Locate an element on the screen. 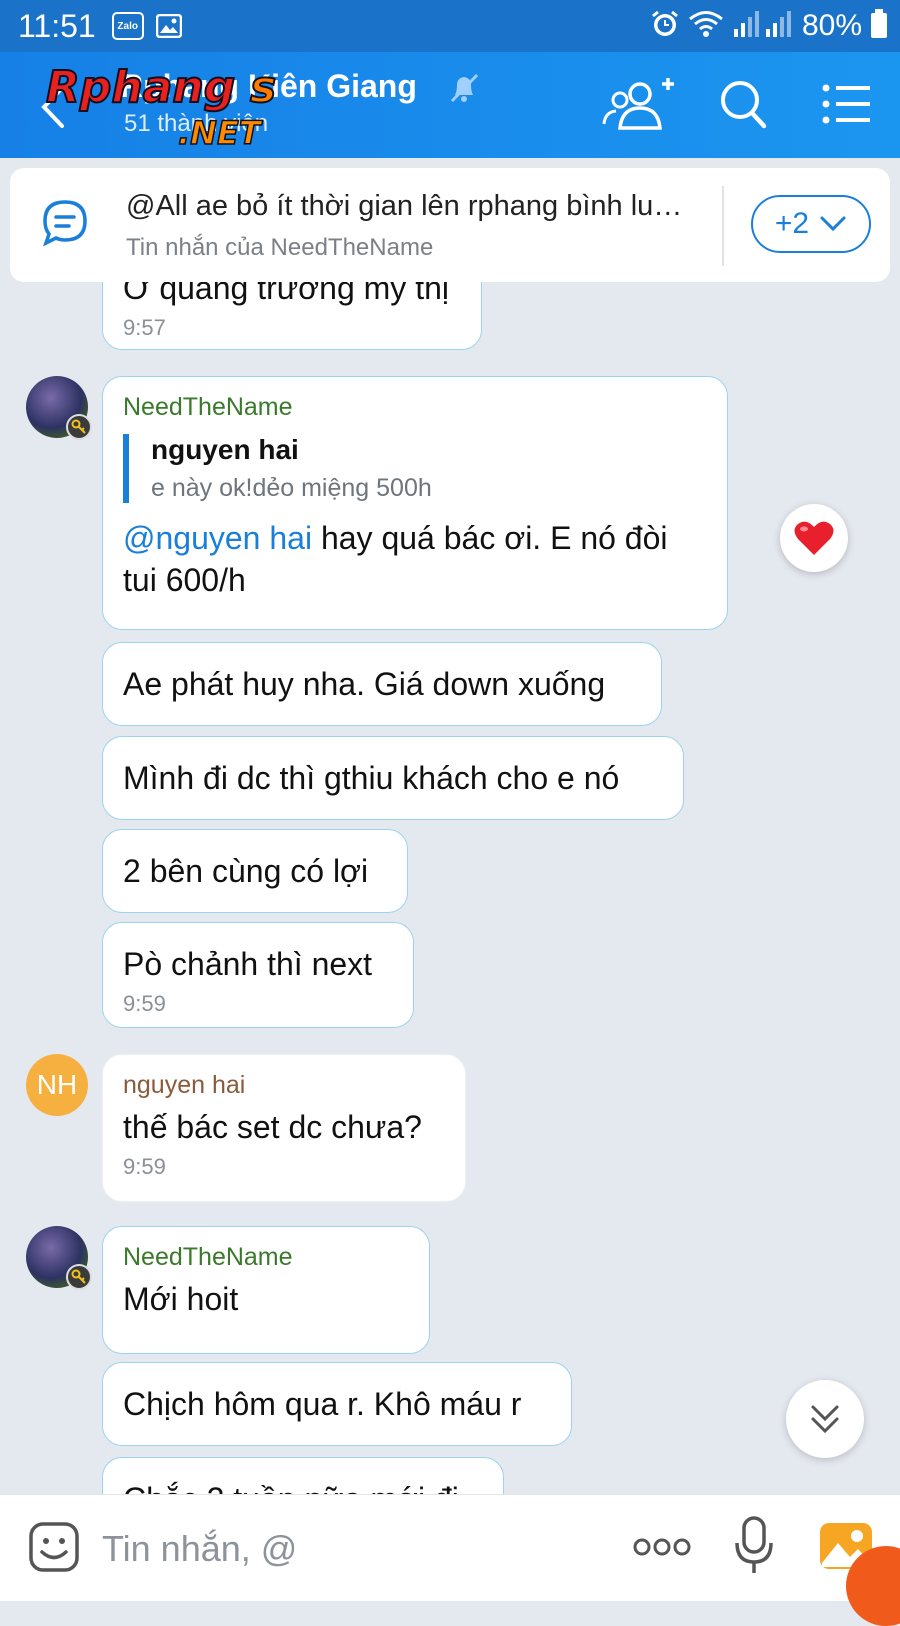 The image size is (900, 1626). add-member-icon is located at coordinates (640, 106).